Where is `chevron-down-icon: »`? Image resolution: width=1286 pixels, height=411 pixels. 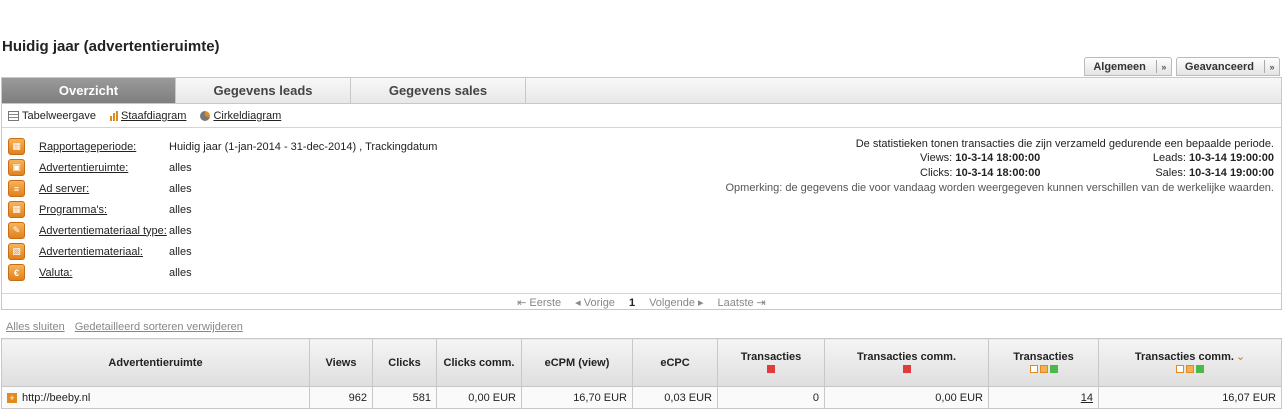 chevron-down-icon: » is located at coordinates (1164, 66).